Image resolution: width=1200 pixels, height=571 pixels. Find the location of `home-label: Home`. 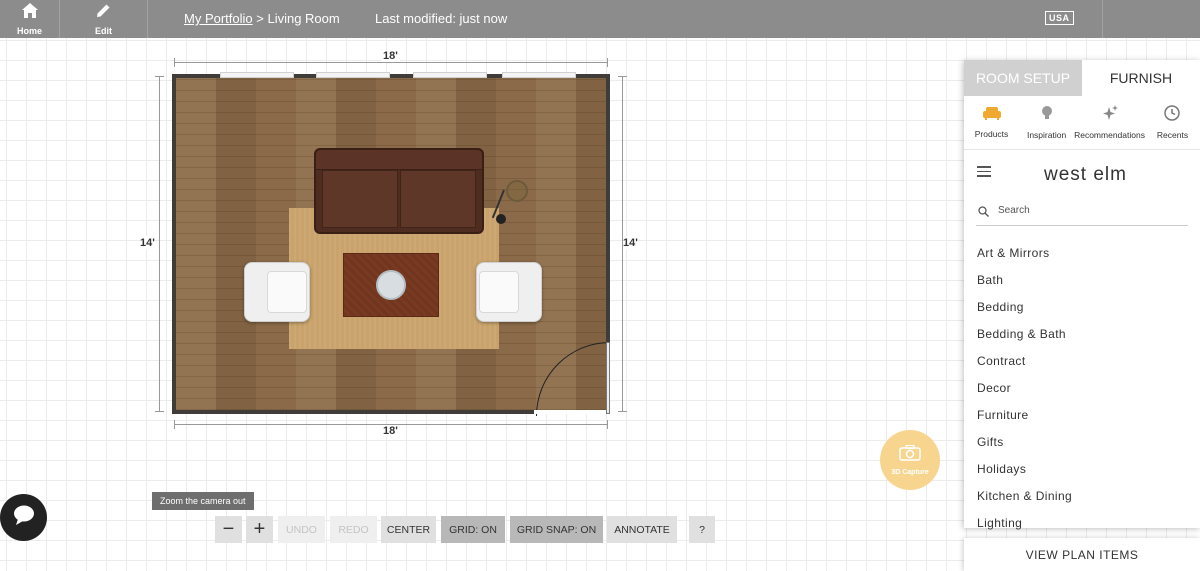

home-label: Home is located at coordinates (29, 30).